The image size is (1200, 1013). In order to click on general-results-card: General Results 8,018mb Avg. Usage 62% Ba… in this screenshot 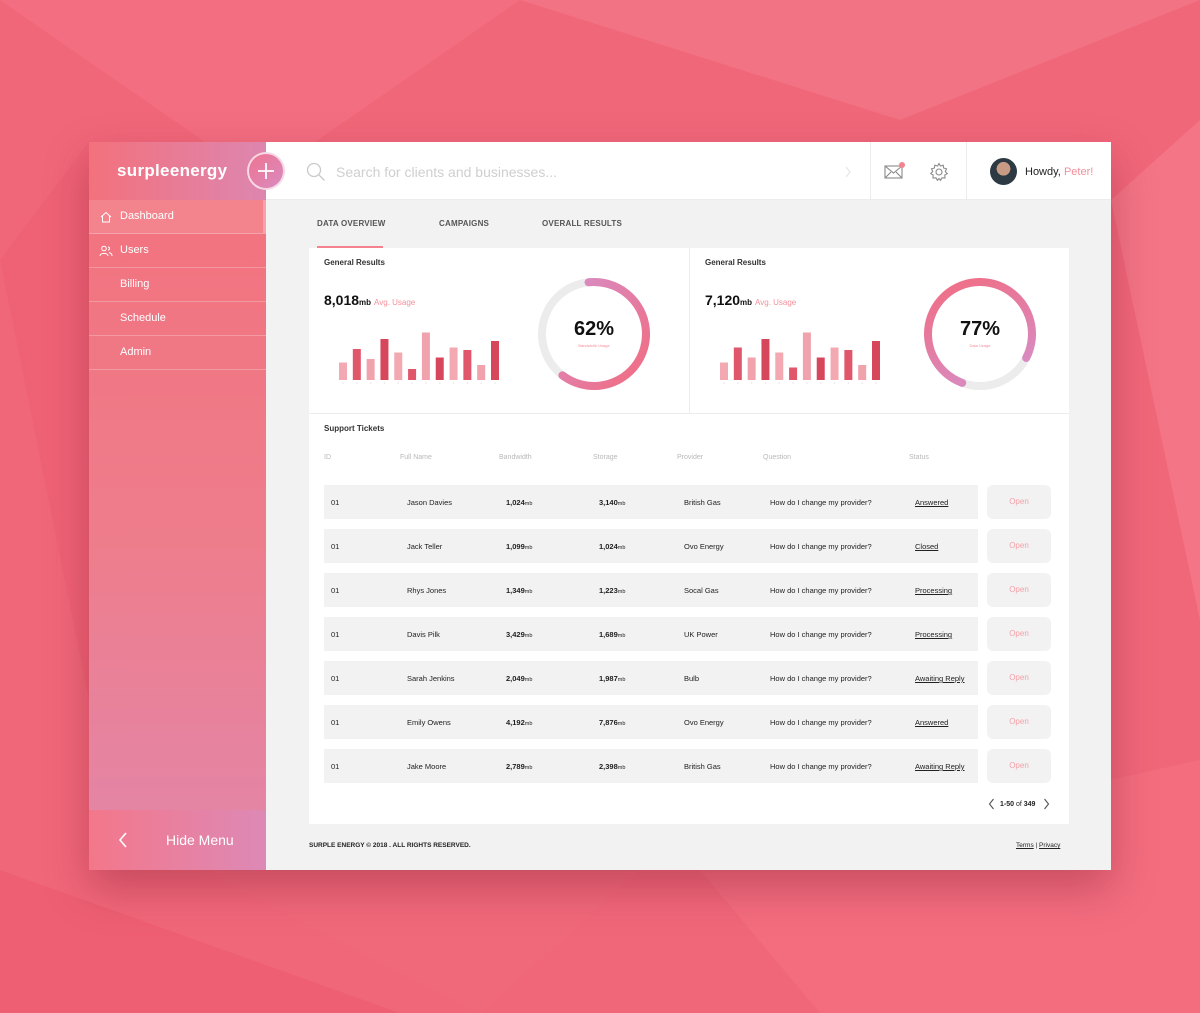, I will do `click(499, 330)`.